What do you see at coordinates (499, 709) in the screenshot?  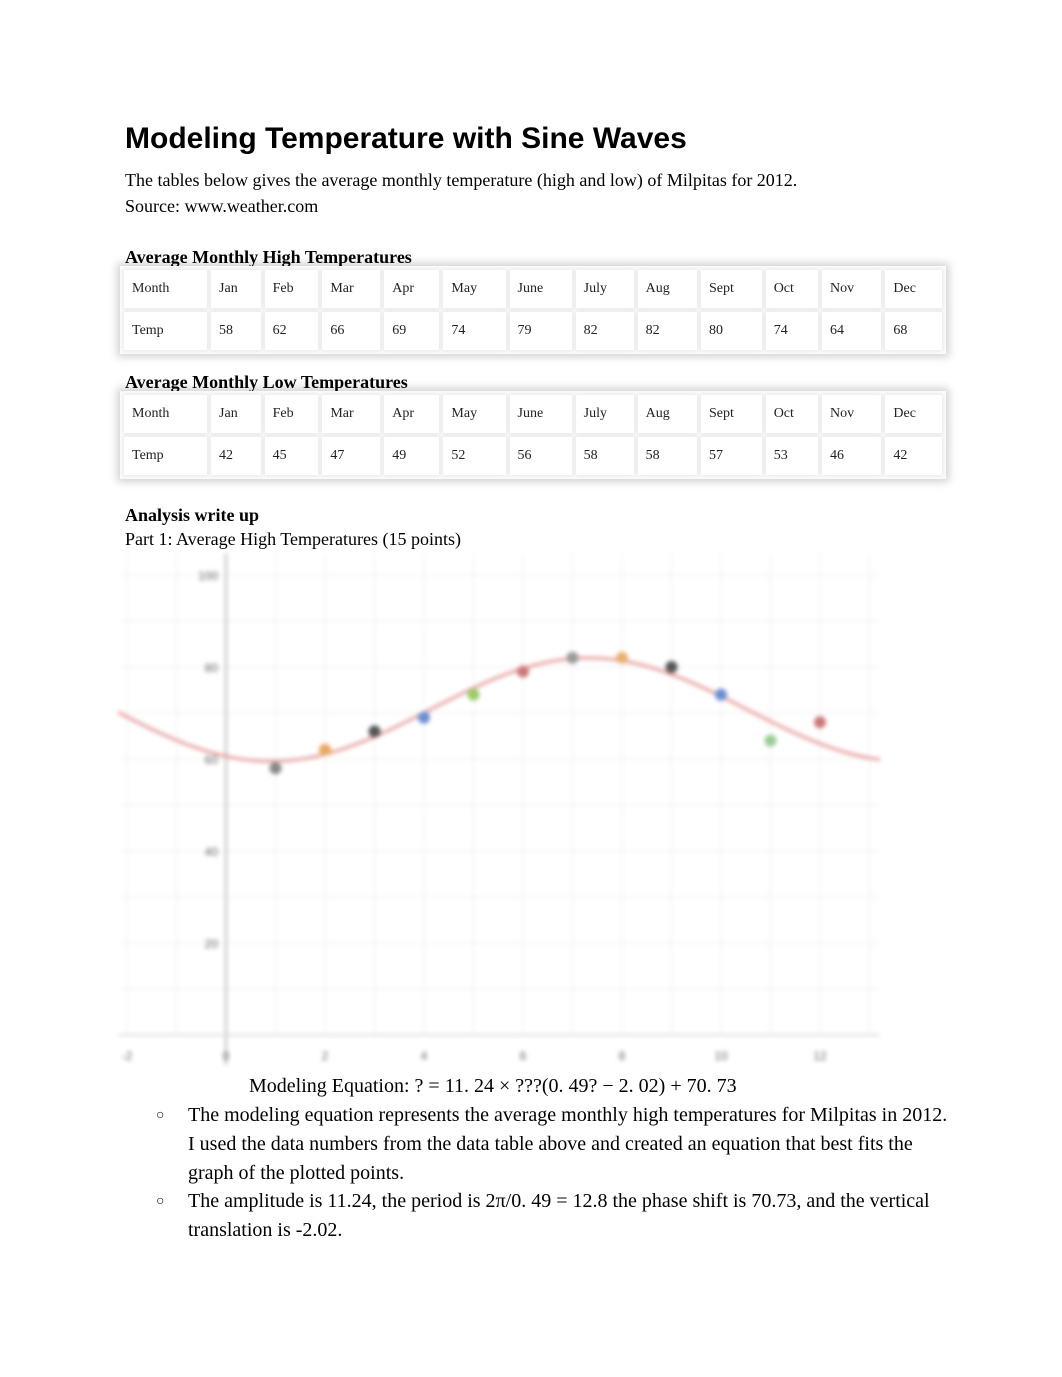 I see `sine-curve` at bounding box center [499, 709].